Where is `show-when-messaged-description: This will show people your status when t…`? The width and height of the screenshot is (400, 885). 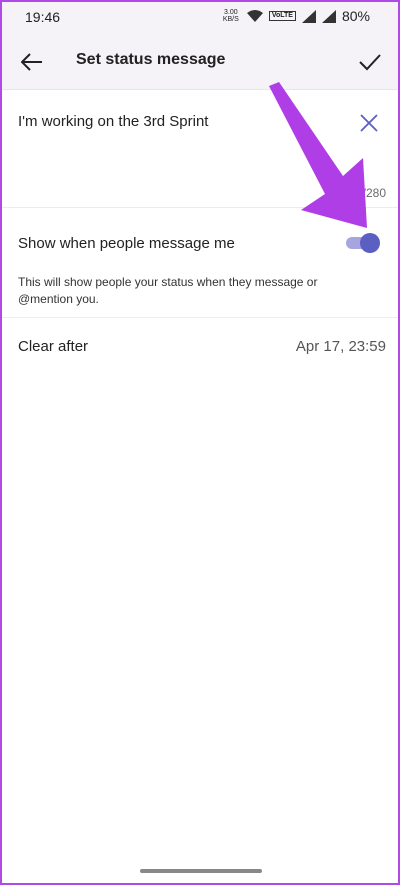
show-when-messaged-description: This will show people your status when t… is located at coordinates (168, 290).